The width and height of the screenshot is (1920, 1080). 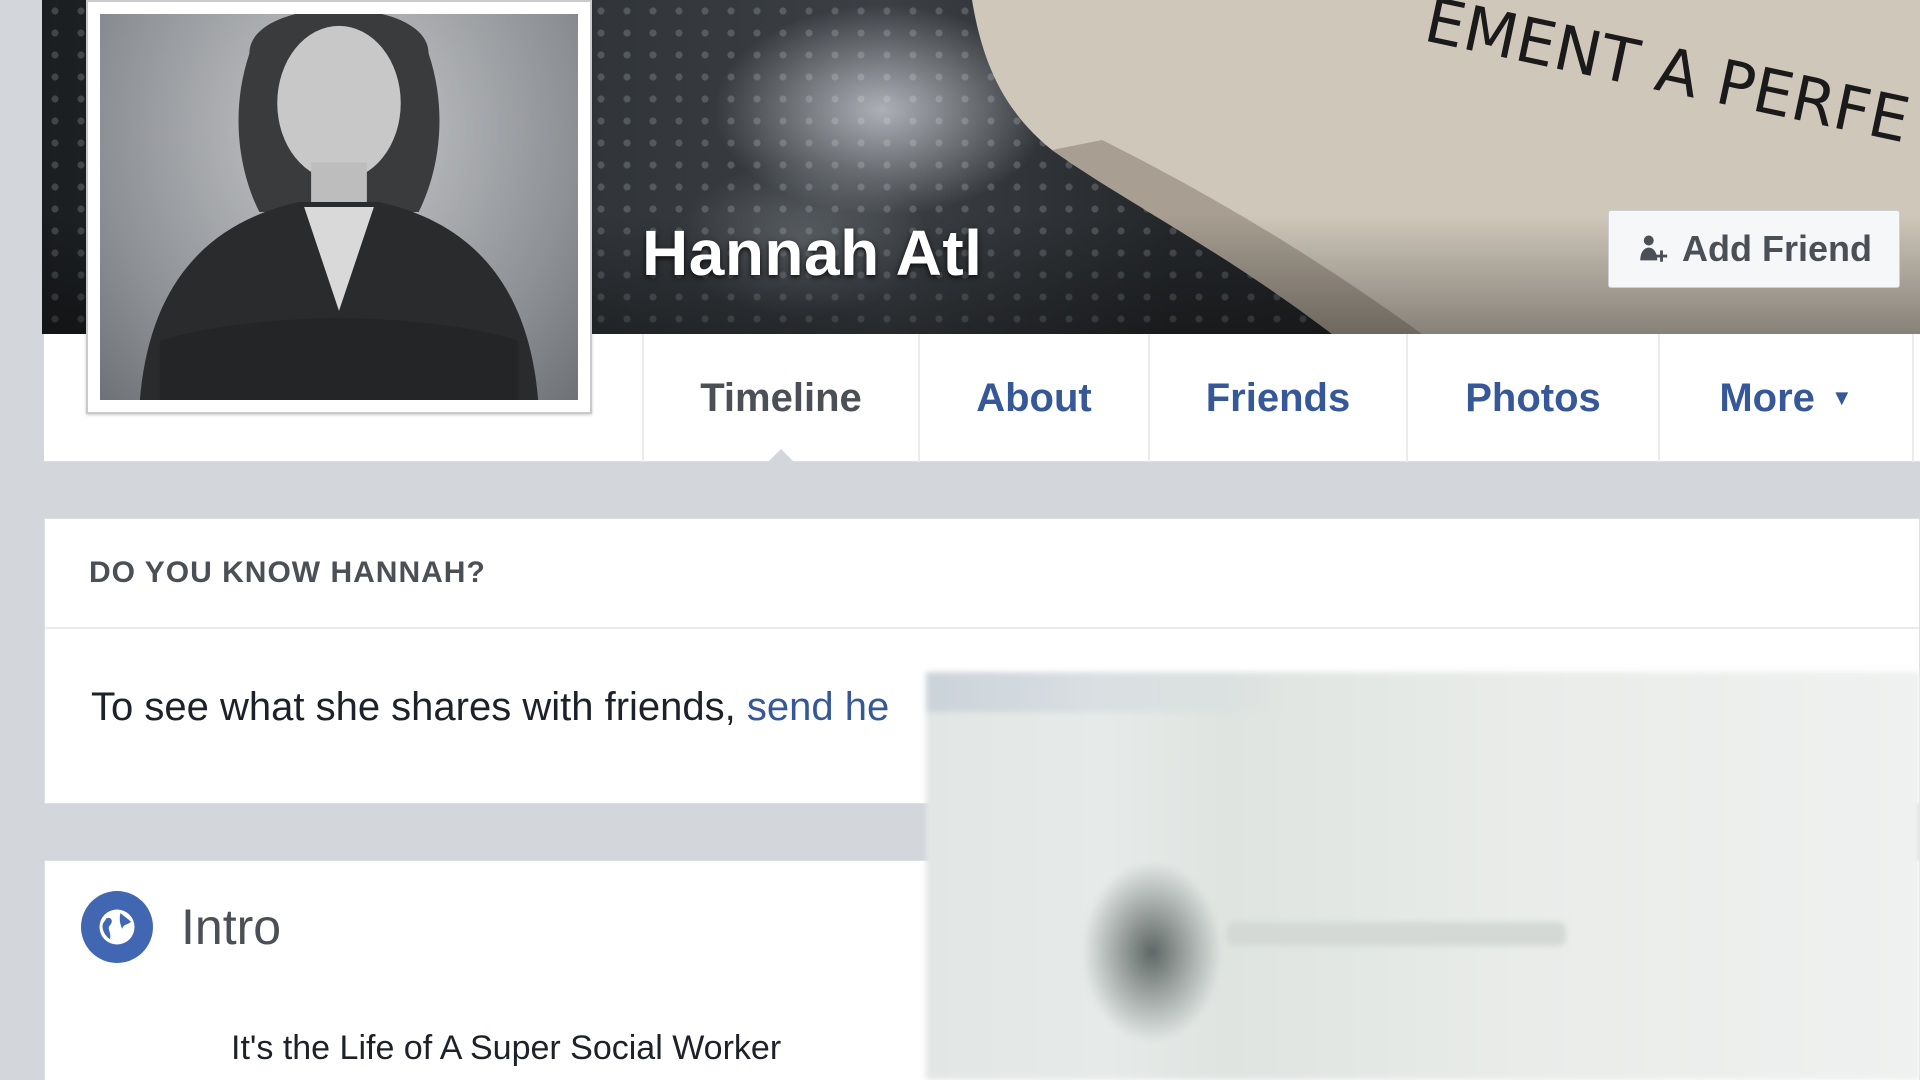 What do you see at coordinates (812, 253) in the screenshot?
I see `profile-name: Hannah Atl` at bounding box center [812, 253].